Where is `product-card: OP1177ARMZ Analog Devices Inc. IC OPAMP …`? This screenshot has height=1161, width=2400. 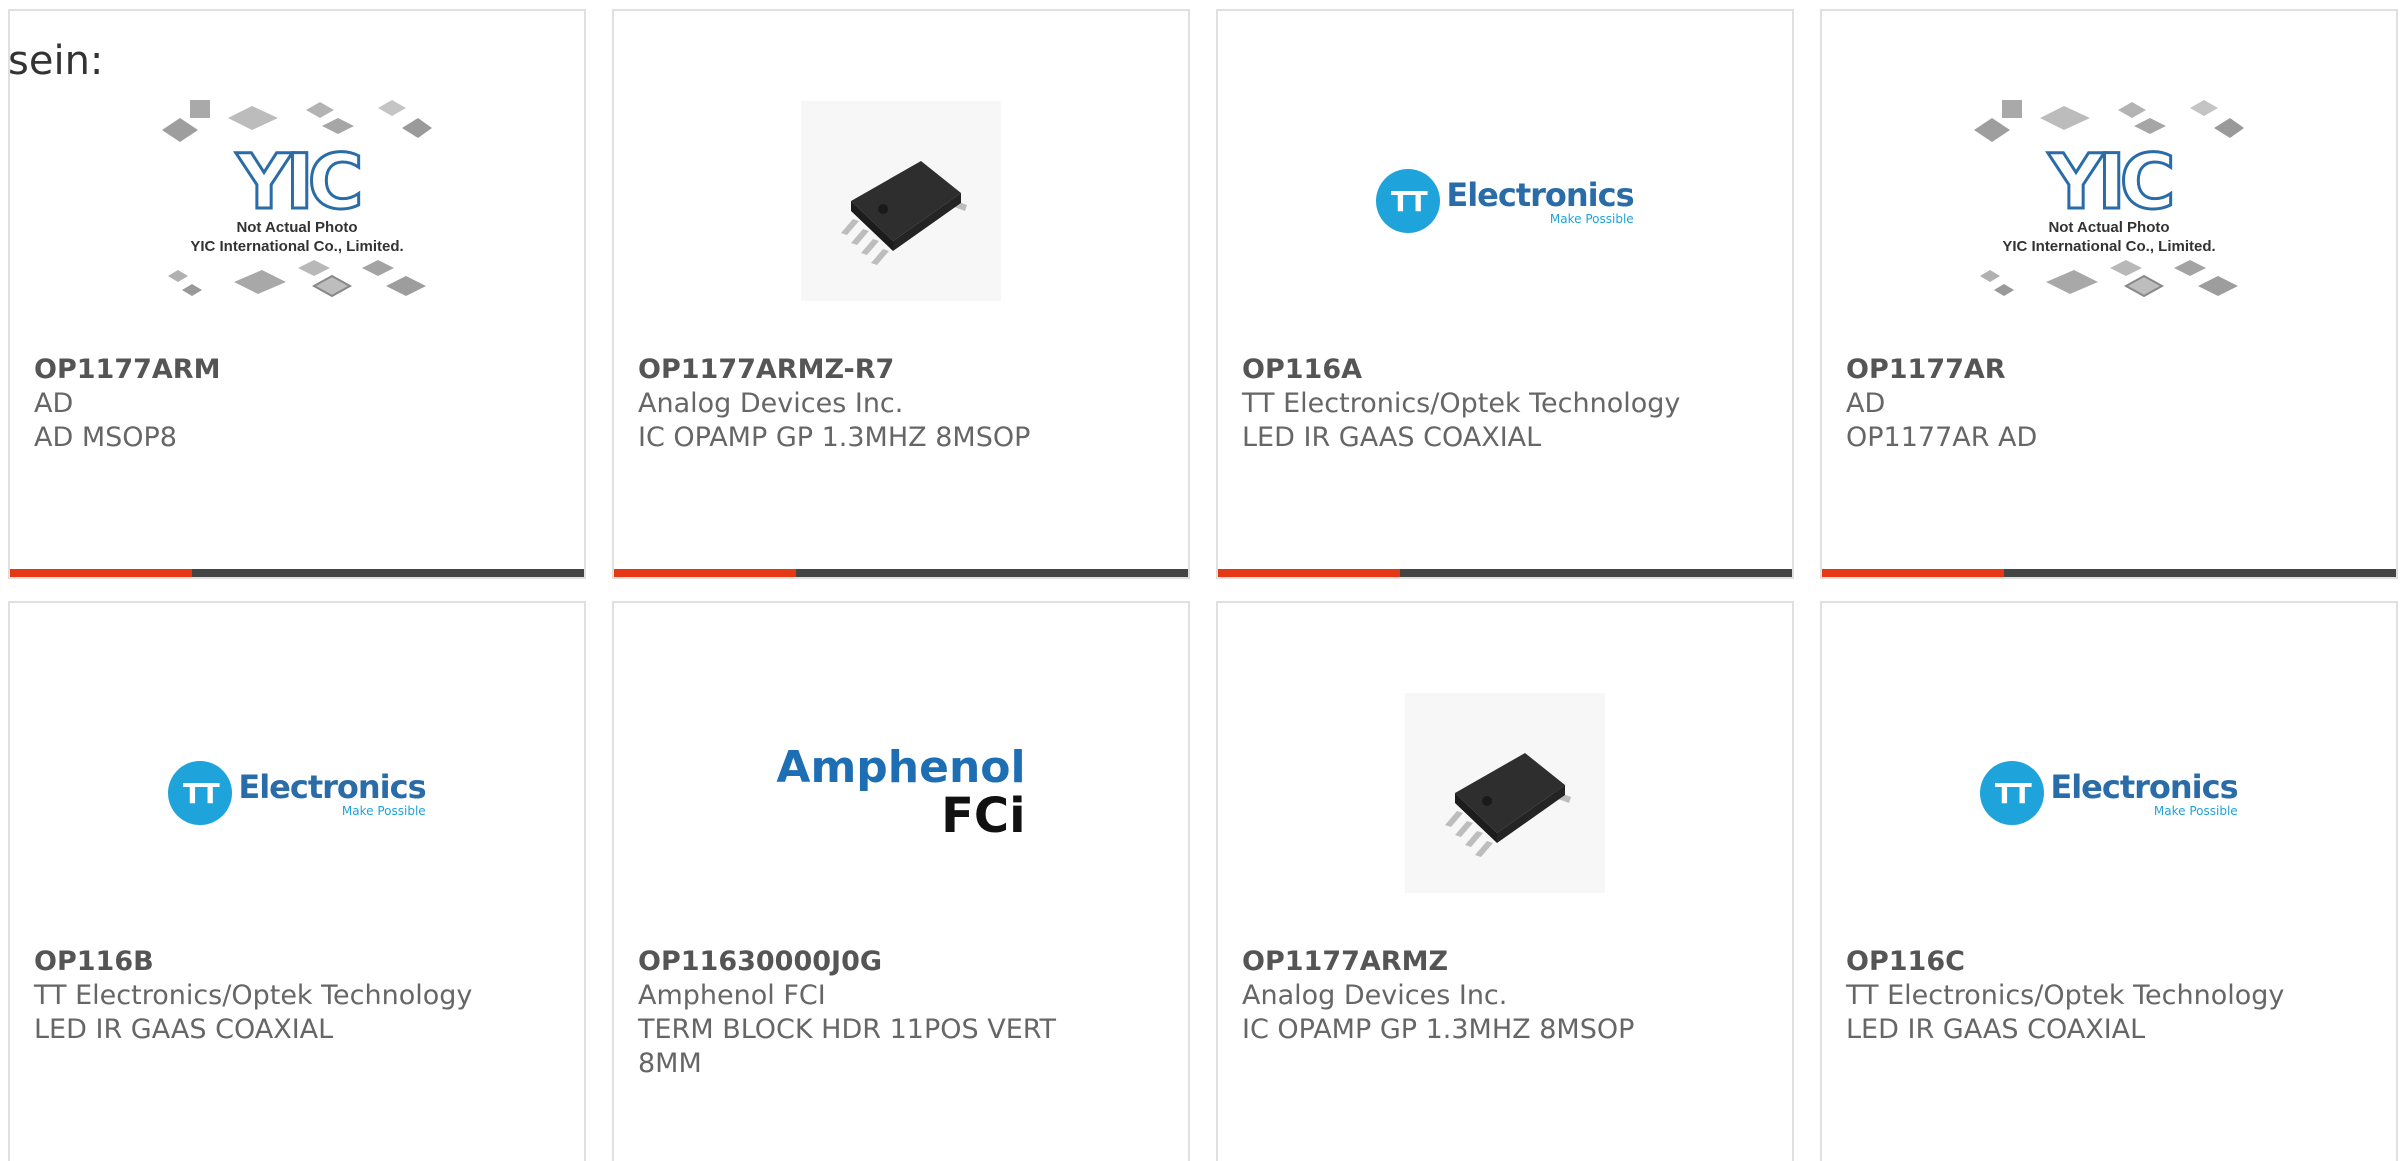 product-card: OP1177ARMZ Analog Devices Inc. IC OPAMP … is located at coordinates (1505, 881).